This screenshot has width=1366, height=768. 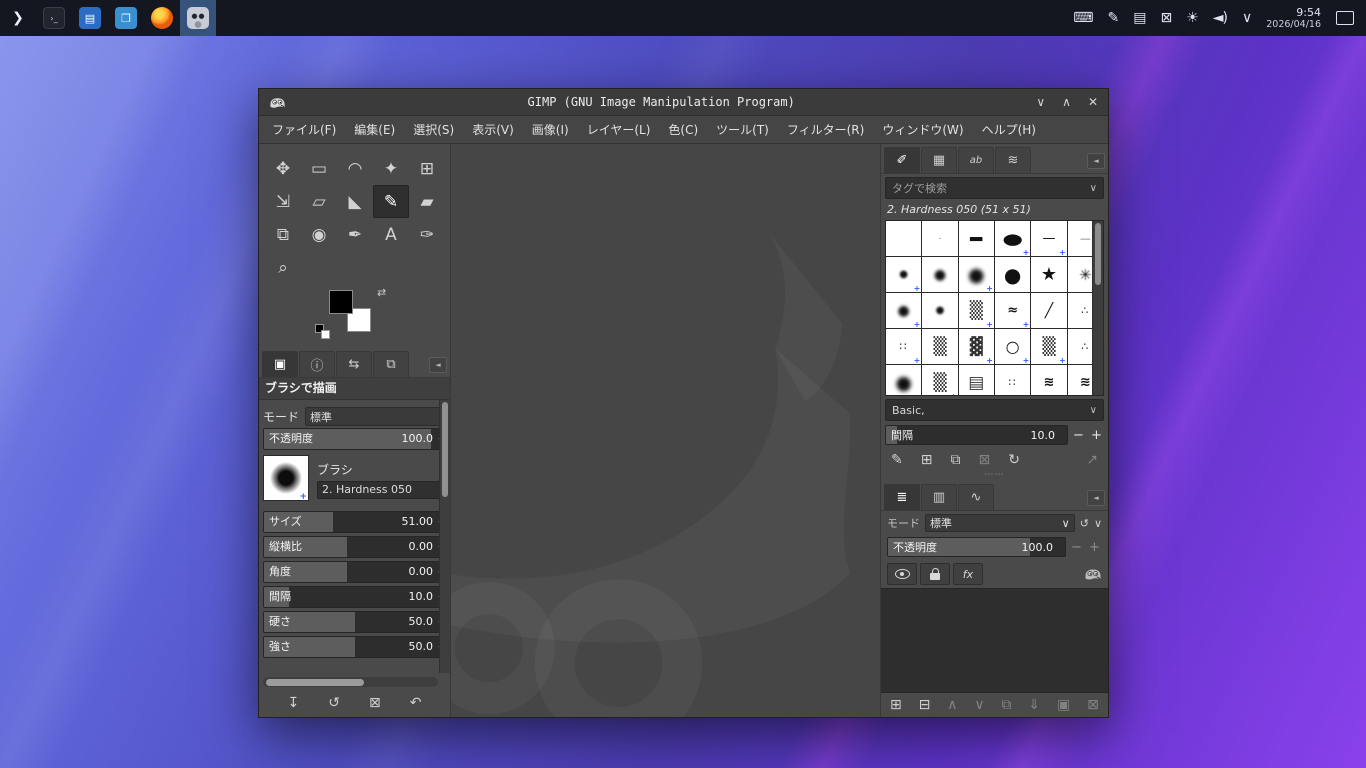 I want to click on images-tab: ⧉, so click(x=391, y=364).